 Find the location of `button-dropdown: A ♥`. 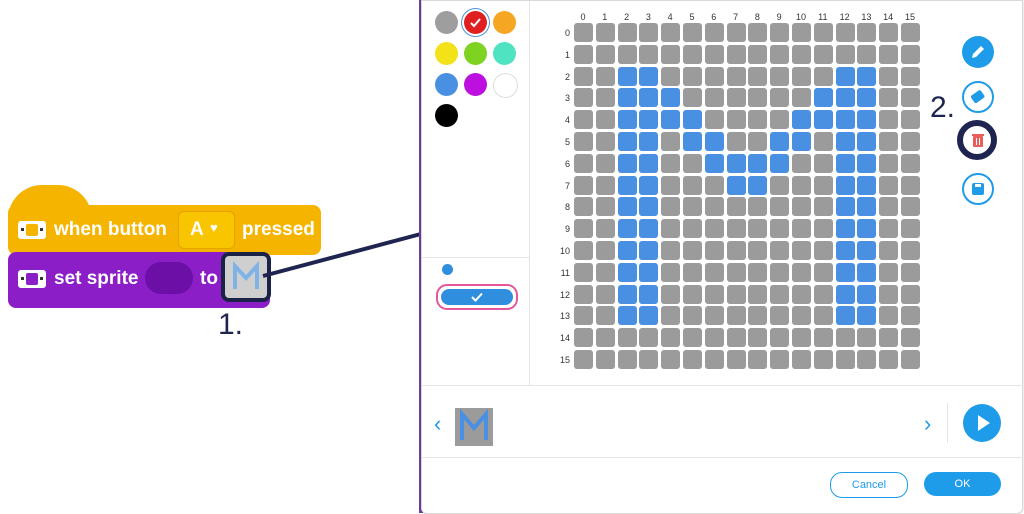

button-dropdown: A ♥ is located at coordinates (206, 230).